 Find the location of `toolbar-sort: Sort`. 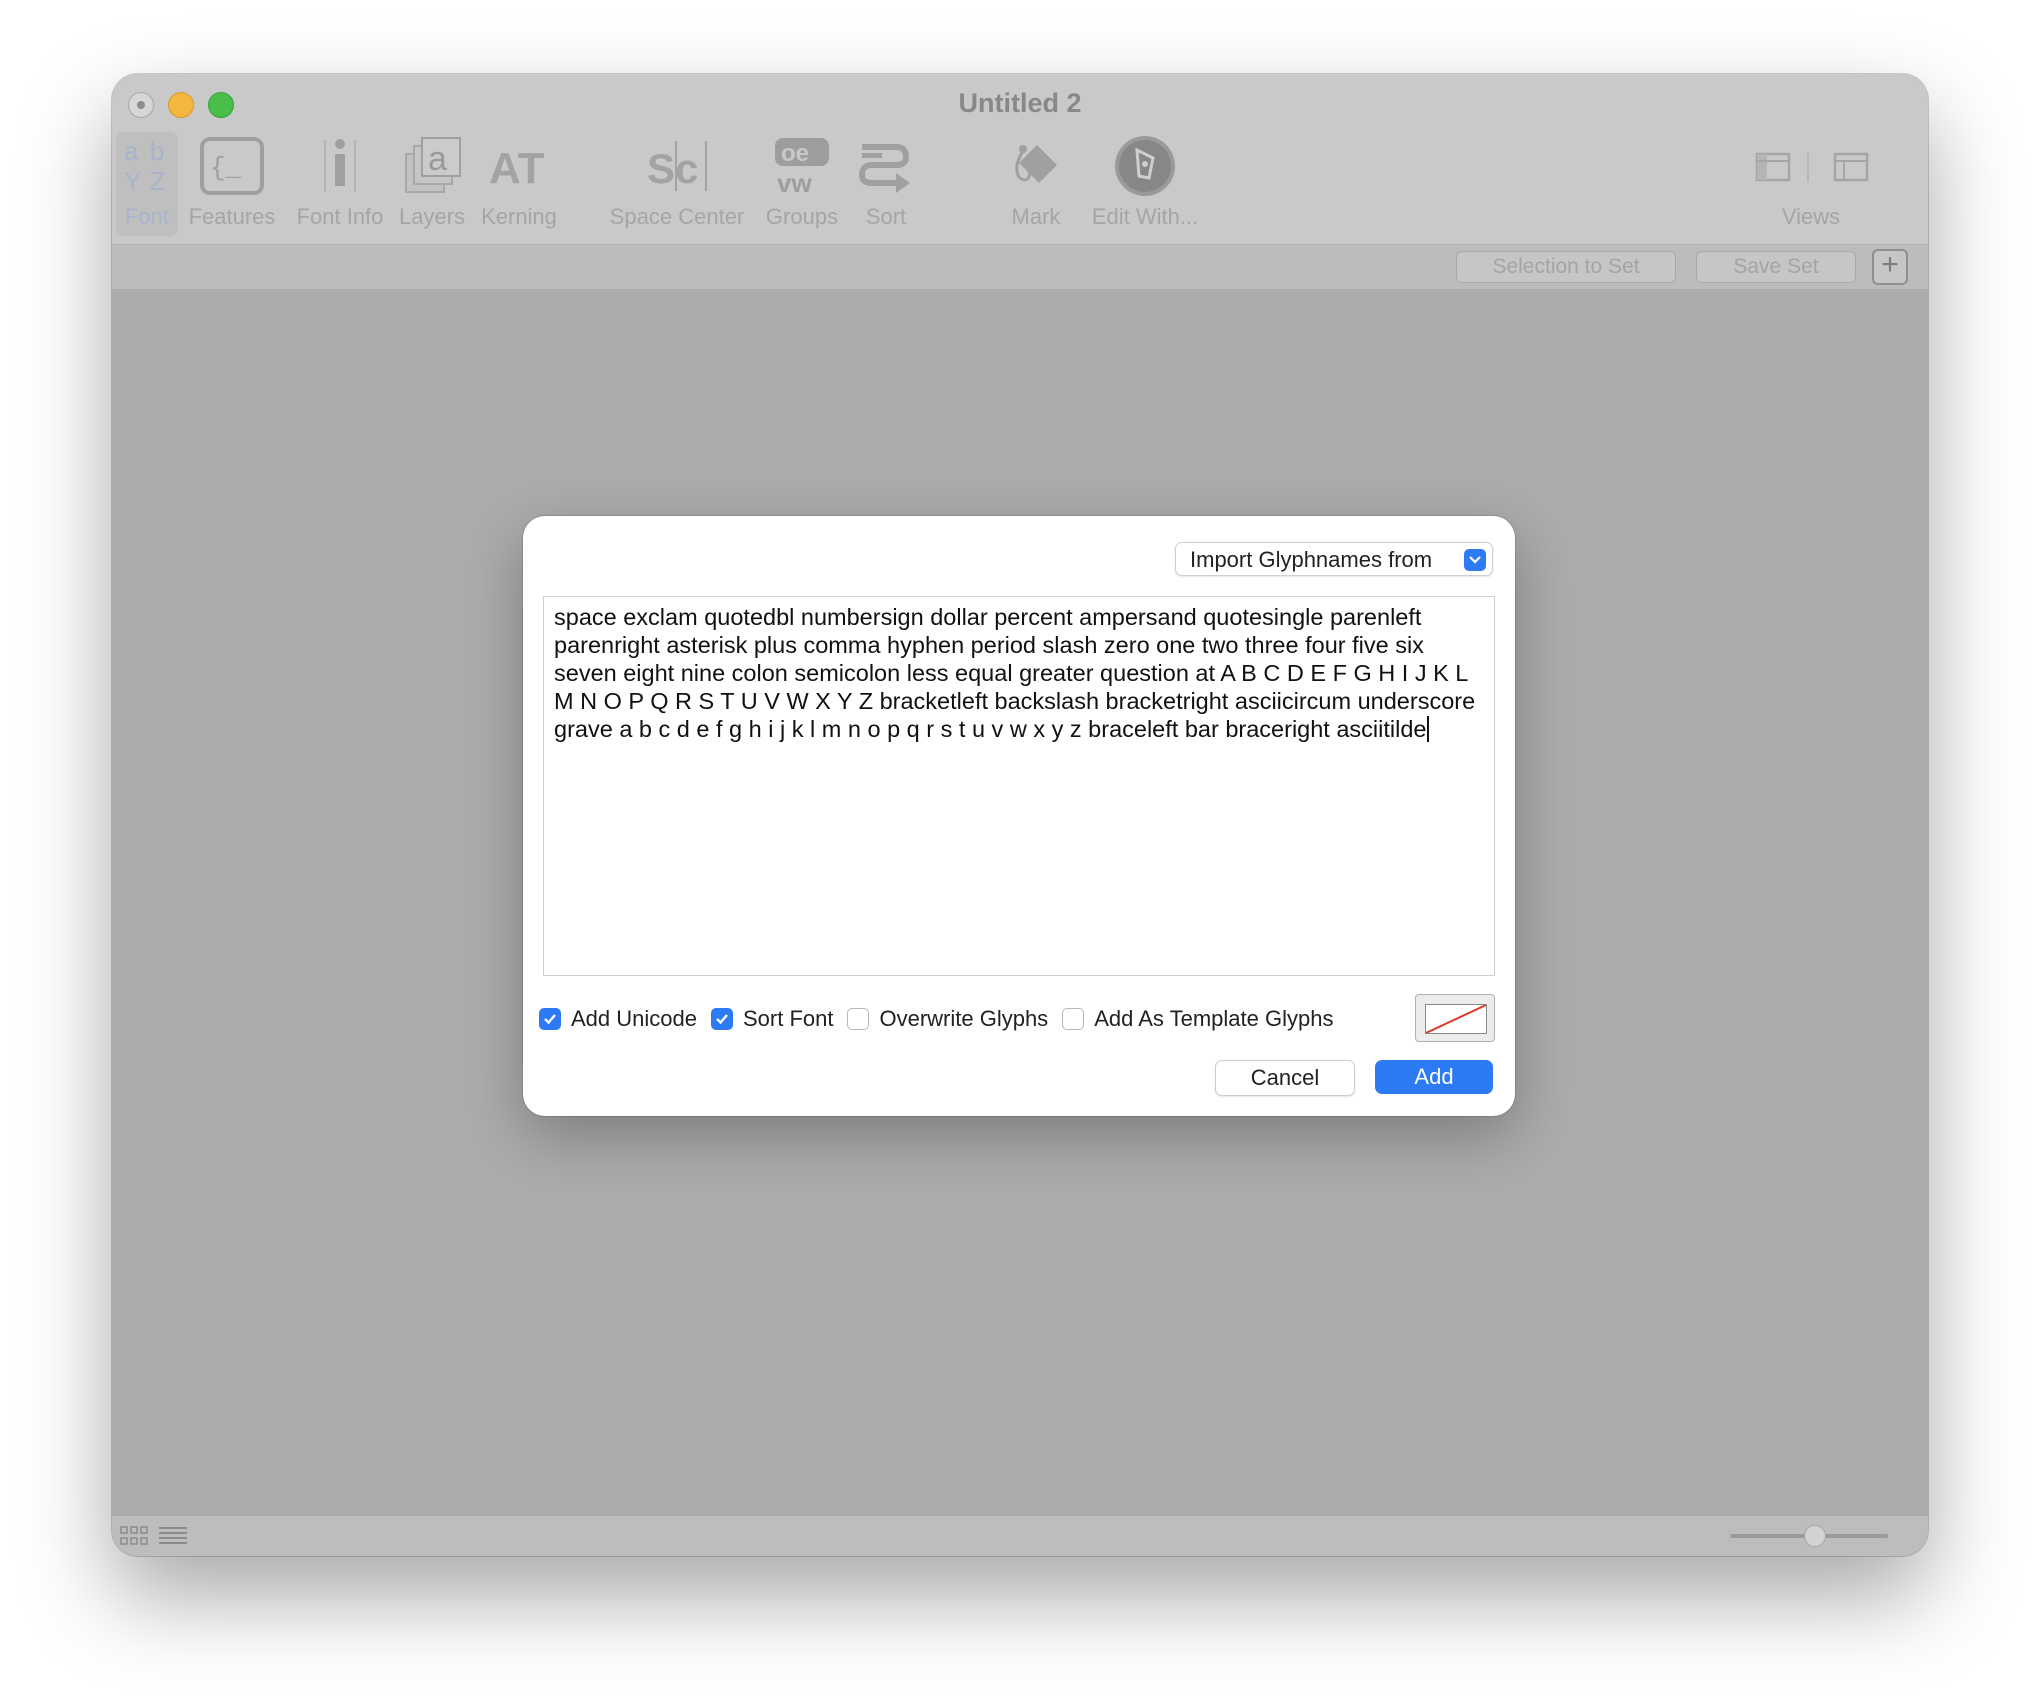

toolbar-sort: Sort is located at coordinates (886, 184).